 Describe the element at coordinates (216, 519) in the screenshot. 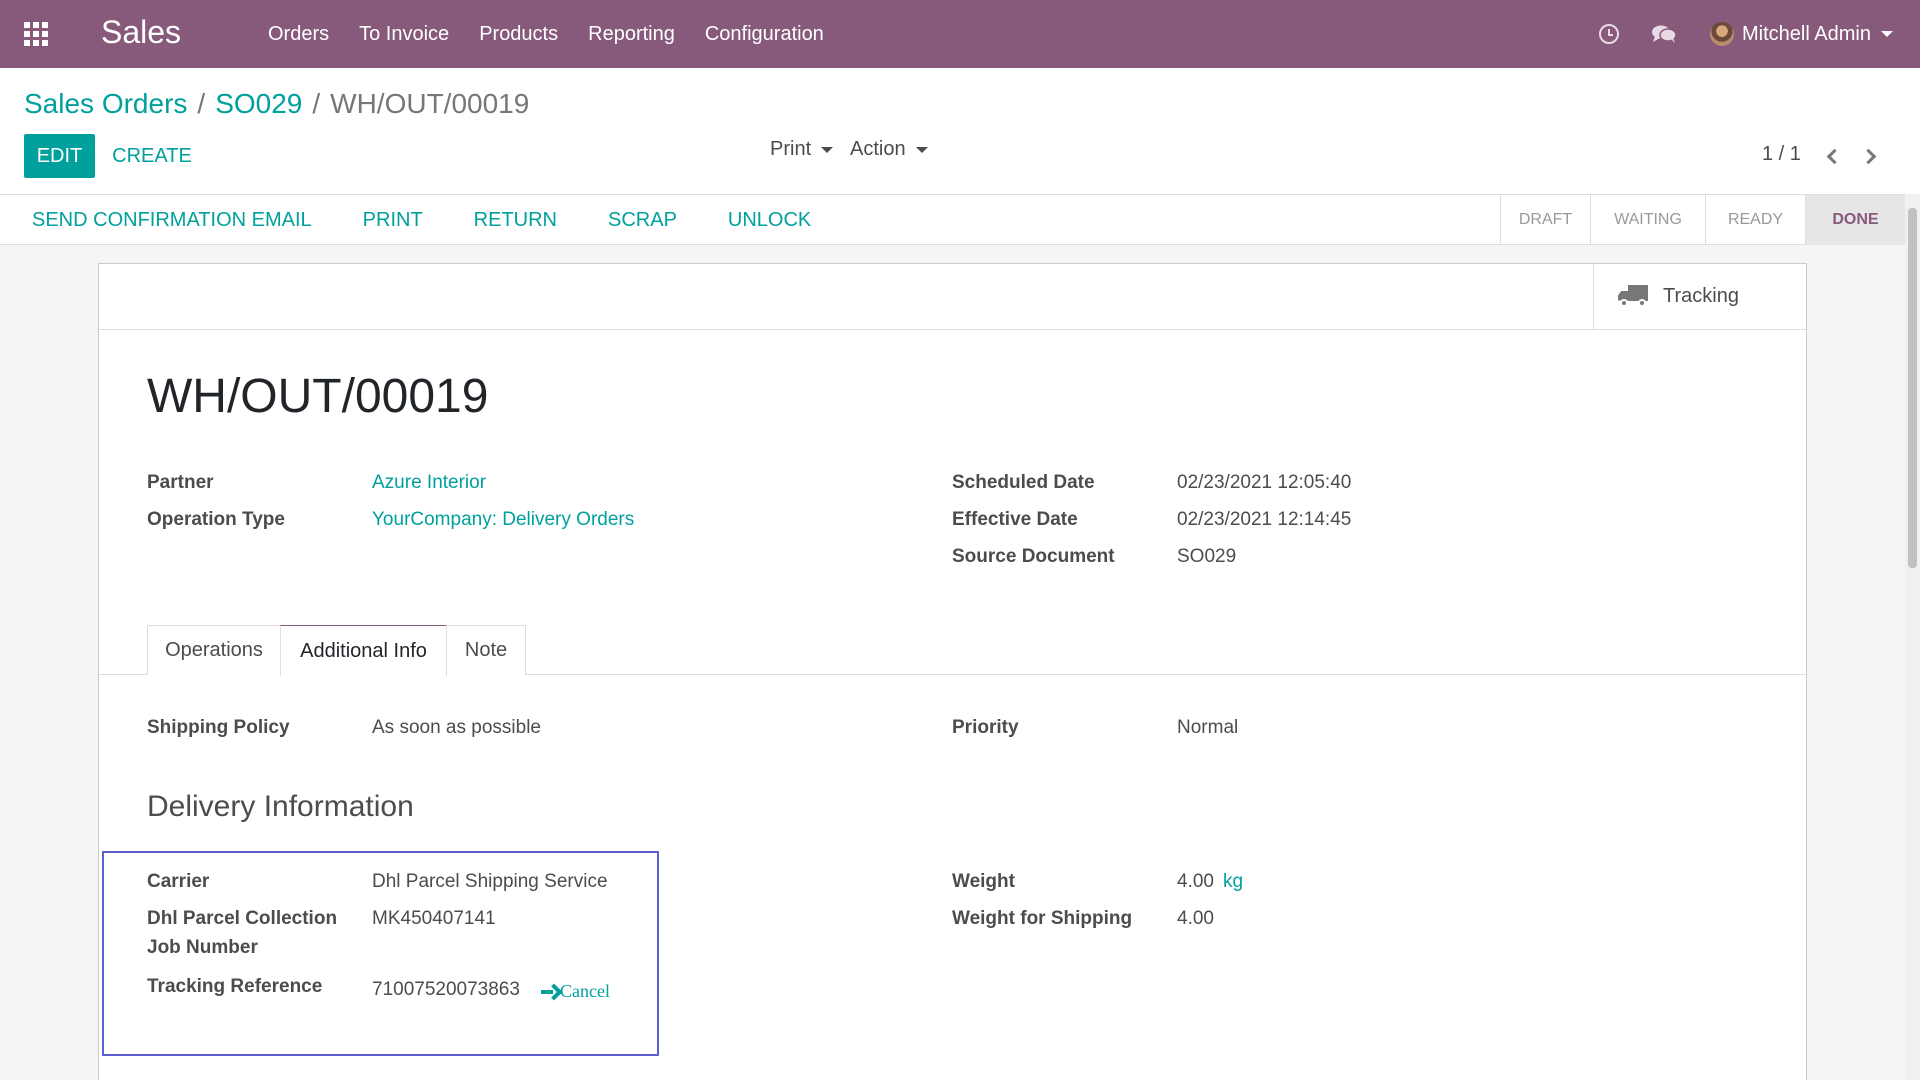

I see `operation-type-label: Operation Type` at that location.